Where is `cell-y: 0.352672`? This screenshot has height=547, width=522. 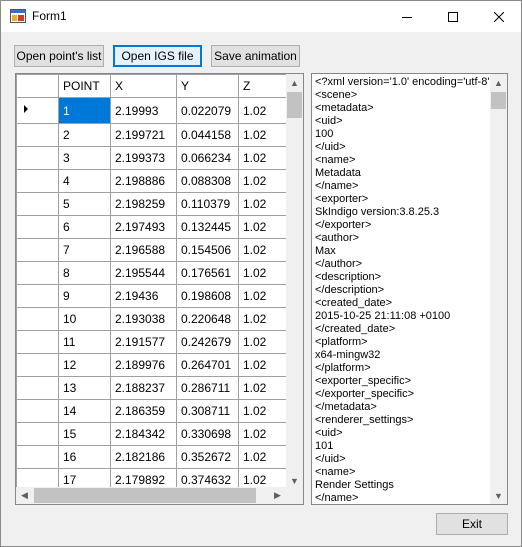 cell-y: 0.352672 is located at coordinates (207, 457).